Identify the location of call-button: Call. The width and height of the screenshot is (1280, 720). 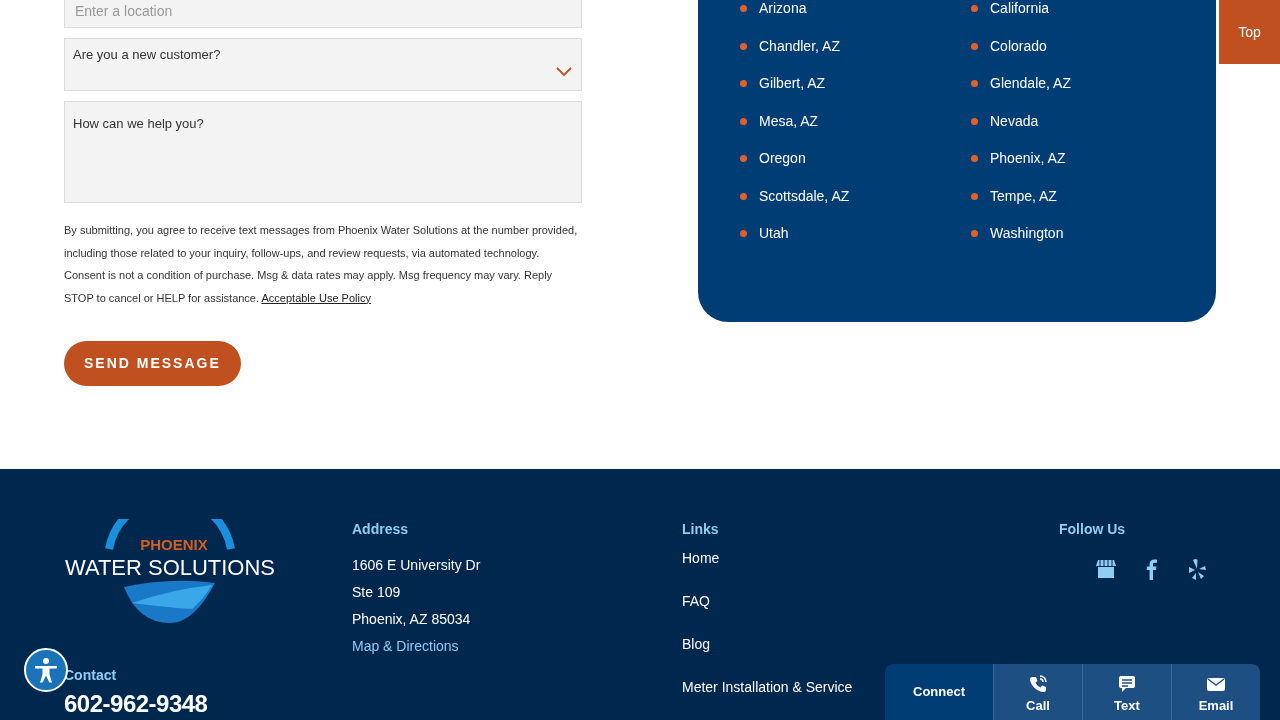
(1037, 692).